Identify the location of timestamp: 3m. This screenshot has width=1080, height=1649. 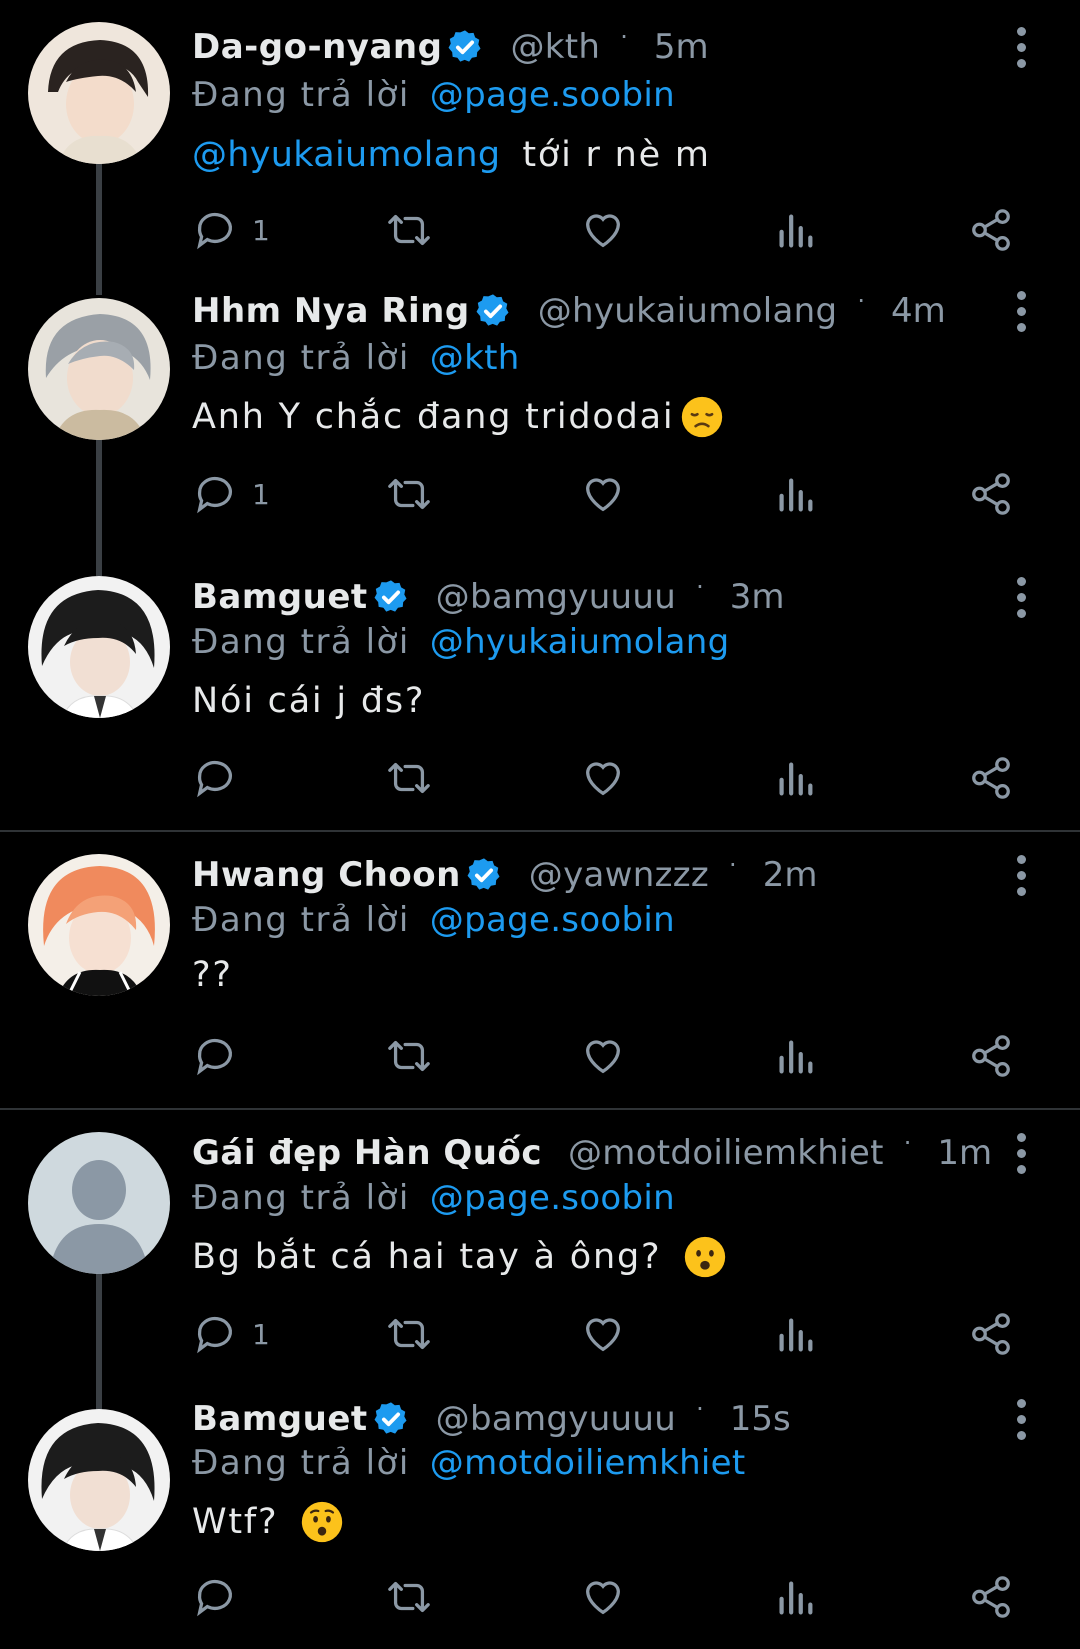
(757, 597).